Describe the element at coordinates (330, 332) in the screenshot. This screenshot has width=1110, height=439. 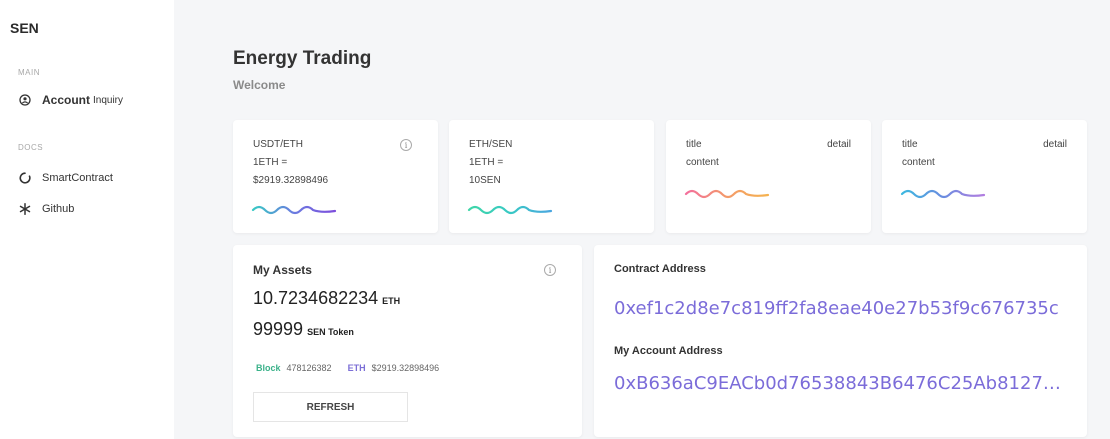
I see `sen-unit: SEN Token` at that location.